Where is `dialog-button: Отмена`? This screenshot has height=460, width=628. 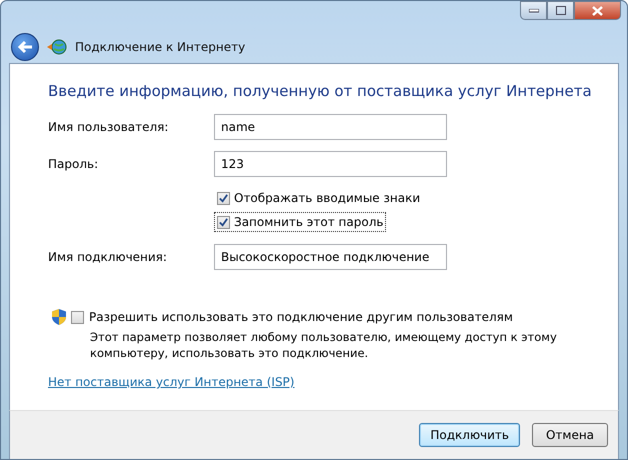 dialog-button: Отмена is located at coordinates (570, 435).